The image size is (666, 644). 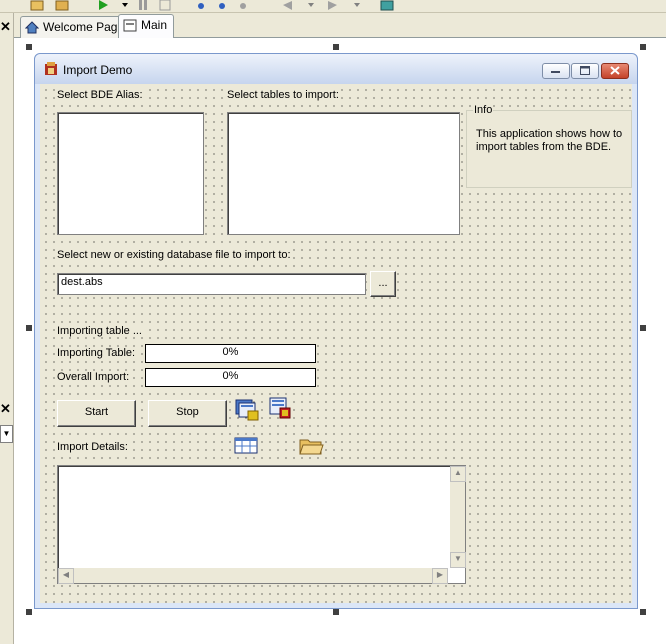 I want to click on ide-toolbar, so click(x=333, y=6).